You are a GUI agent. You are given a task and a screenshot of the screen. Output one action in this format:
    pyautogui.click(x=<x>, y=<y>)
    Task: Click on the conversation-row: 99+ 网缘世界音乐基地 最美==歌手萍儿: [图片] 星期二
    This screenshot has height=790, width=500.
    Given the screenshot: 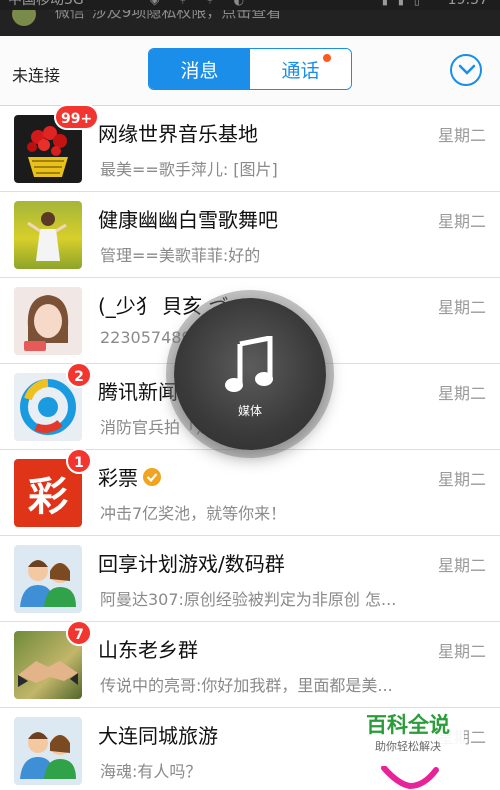 What is the action you would take?
    pyautogui.click(x=250, y=148)
    